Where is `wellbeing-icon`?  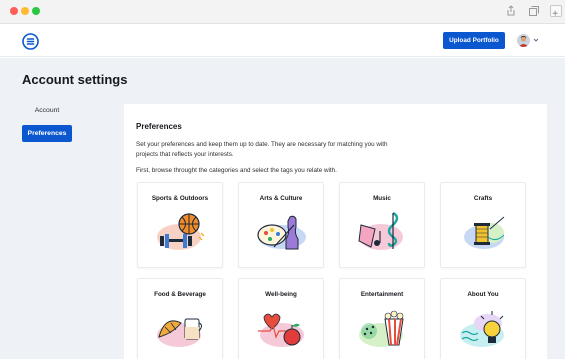 wellbeing-icon is located at coordinates (281, 330).